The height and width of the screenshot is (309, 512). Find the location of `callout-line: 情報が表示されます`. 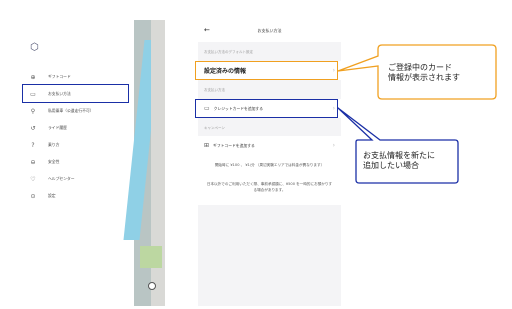

callout-line: 情報が表示されます is located at coordinates (424, 77).